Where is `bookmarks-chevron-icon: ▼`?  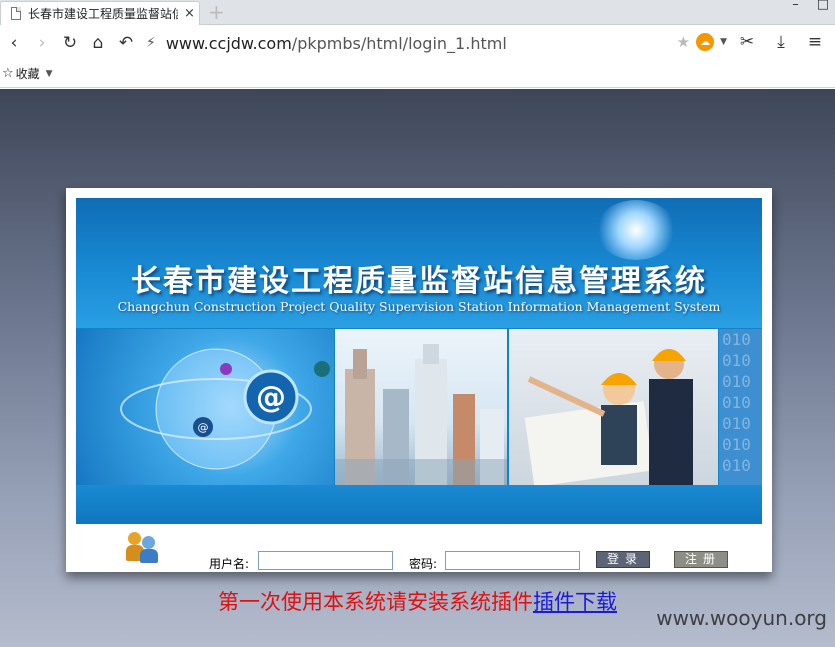 bookmarks-chevron-icon: ▼ is located at coordinates (49, 74).